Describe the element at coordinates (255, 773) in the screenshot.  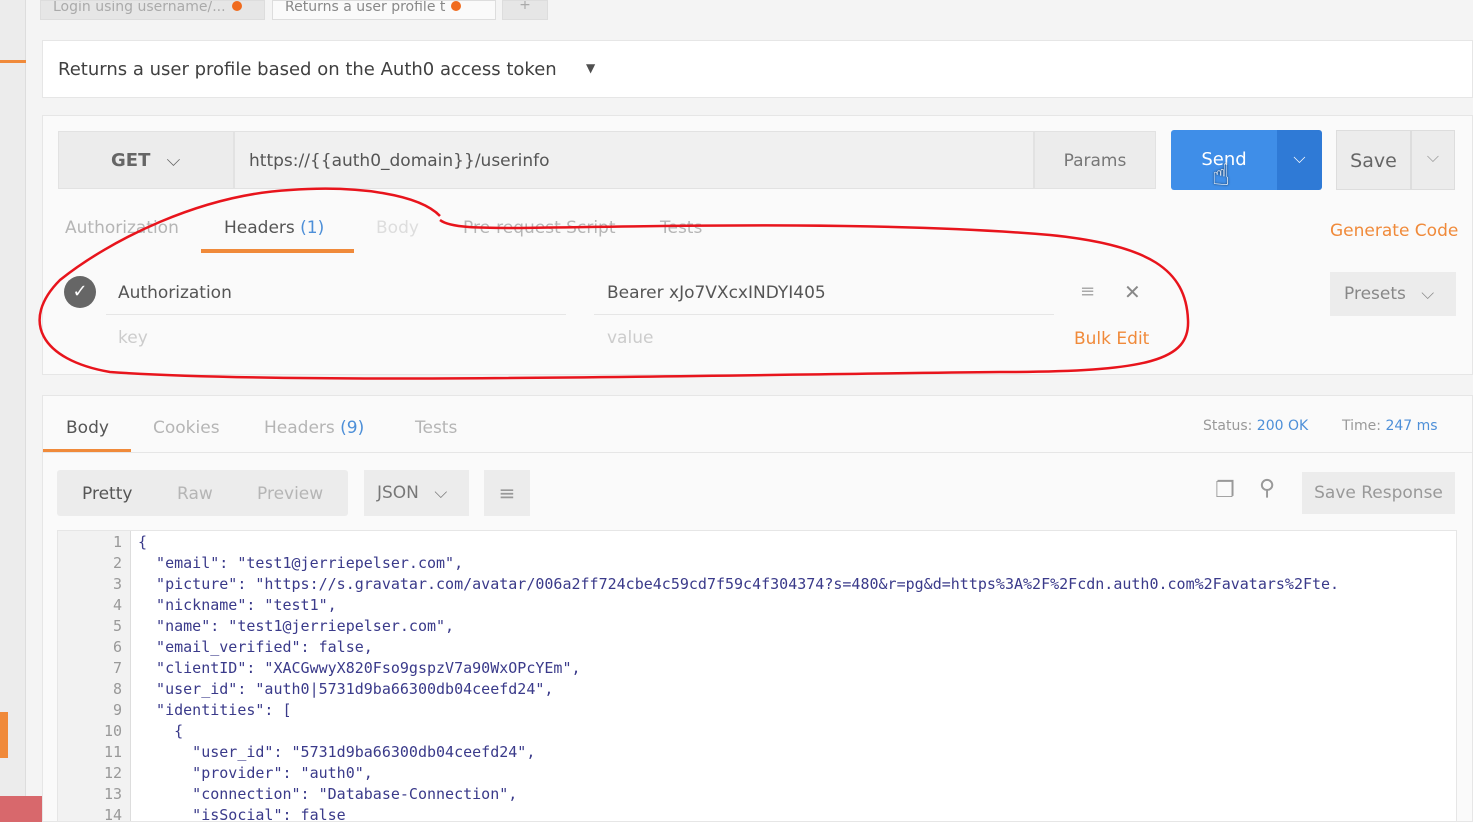
I see `code-text: "provider": "auth0",` at that location.